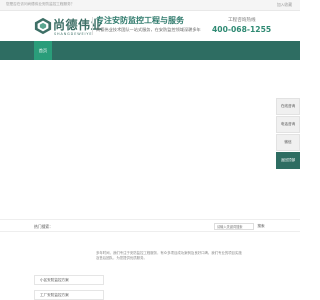 Image resolution: width=320 pixels, height=300 pixels. Describe the element at coordinates (40, 4) in the screenshot. I see `welcome-text: 您是否在访问尚德伟业安防监控工程服务？` at that location.